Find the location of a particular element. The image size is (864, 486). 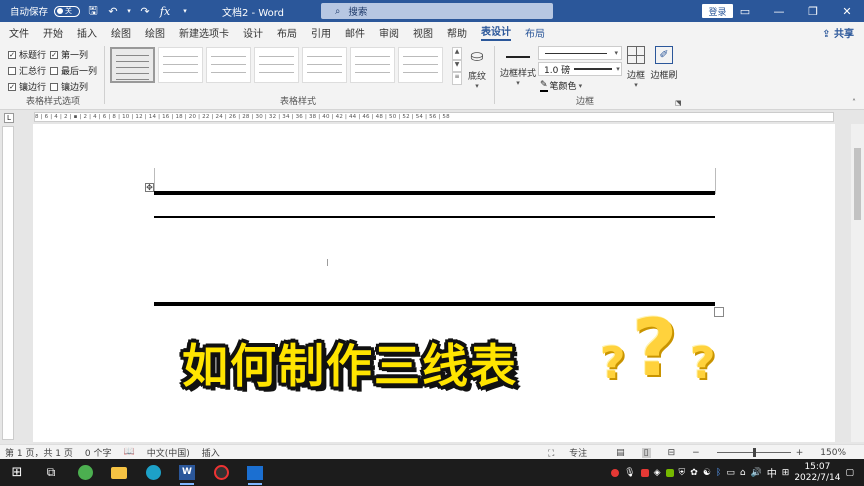

close-button: ✕ is located at coordinates (847, 11).